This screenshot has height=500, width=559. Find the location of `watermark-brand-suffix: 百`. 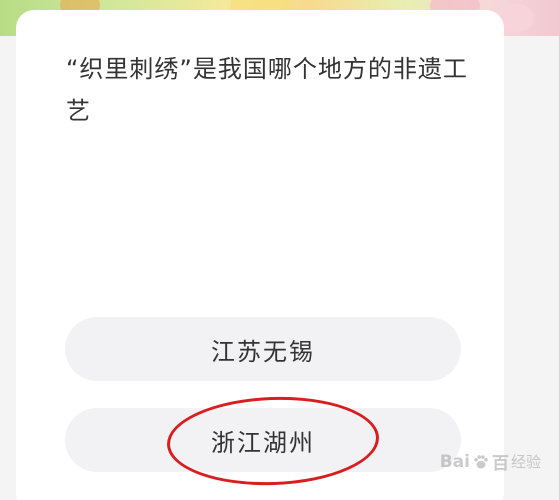

watermark-brand-suffix: 百 is located at coordinates (500, 464).